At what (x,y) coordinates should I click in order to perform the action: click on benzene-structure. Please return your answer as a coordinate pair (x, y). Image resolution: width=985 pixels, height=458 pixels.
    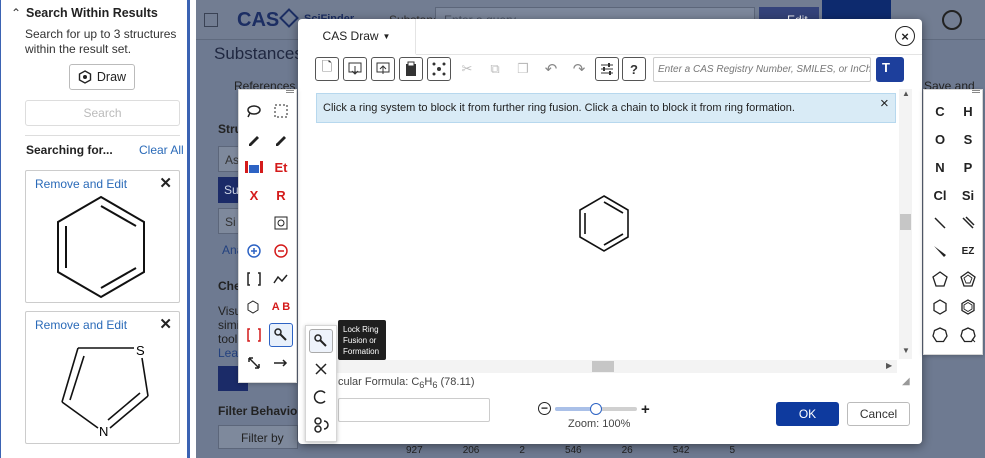
    Looking at the image, I should click on (101, 247).